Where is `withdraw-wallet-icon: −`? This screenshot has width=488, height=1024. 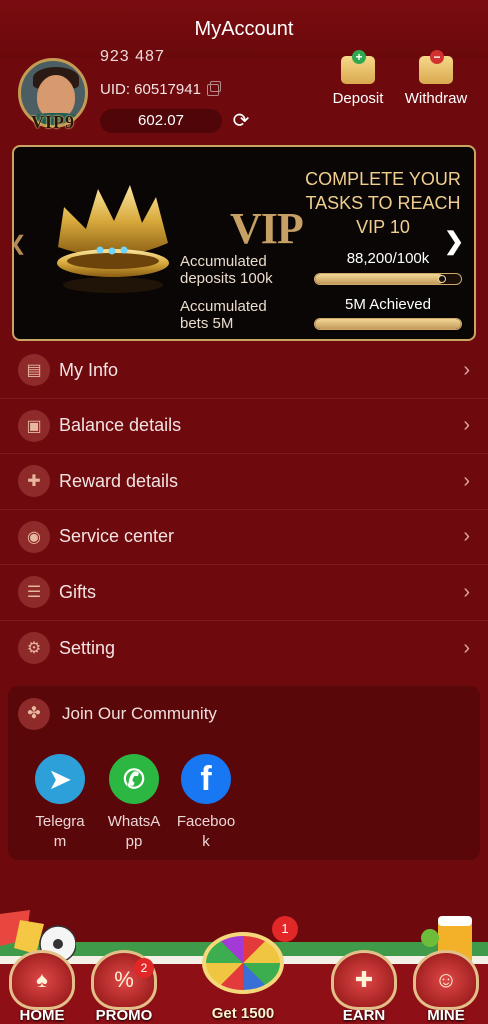 withdraw-wallet-icon: − is located at coordinates (436, 67).